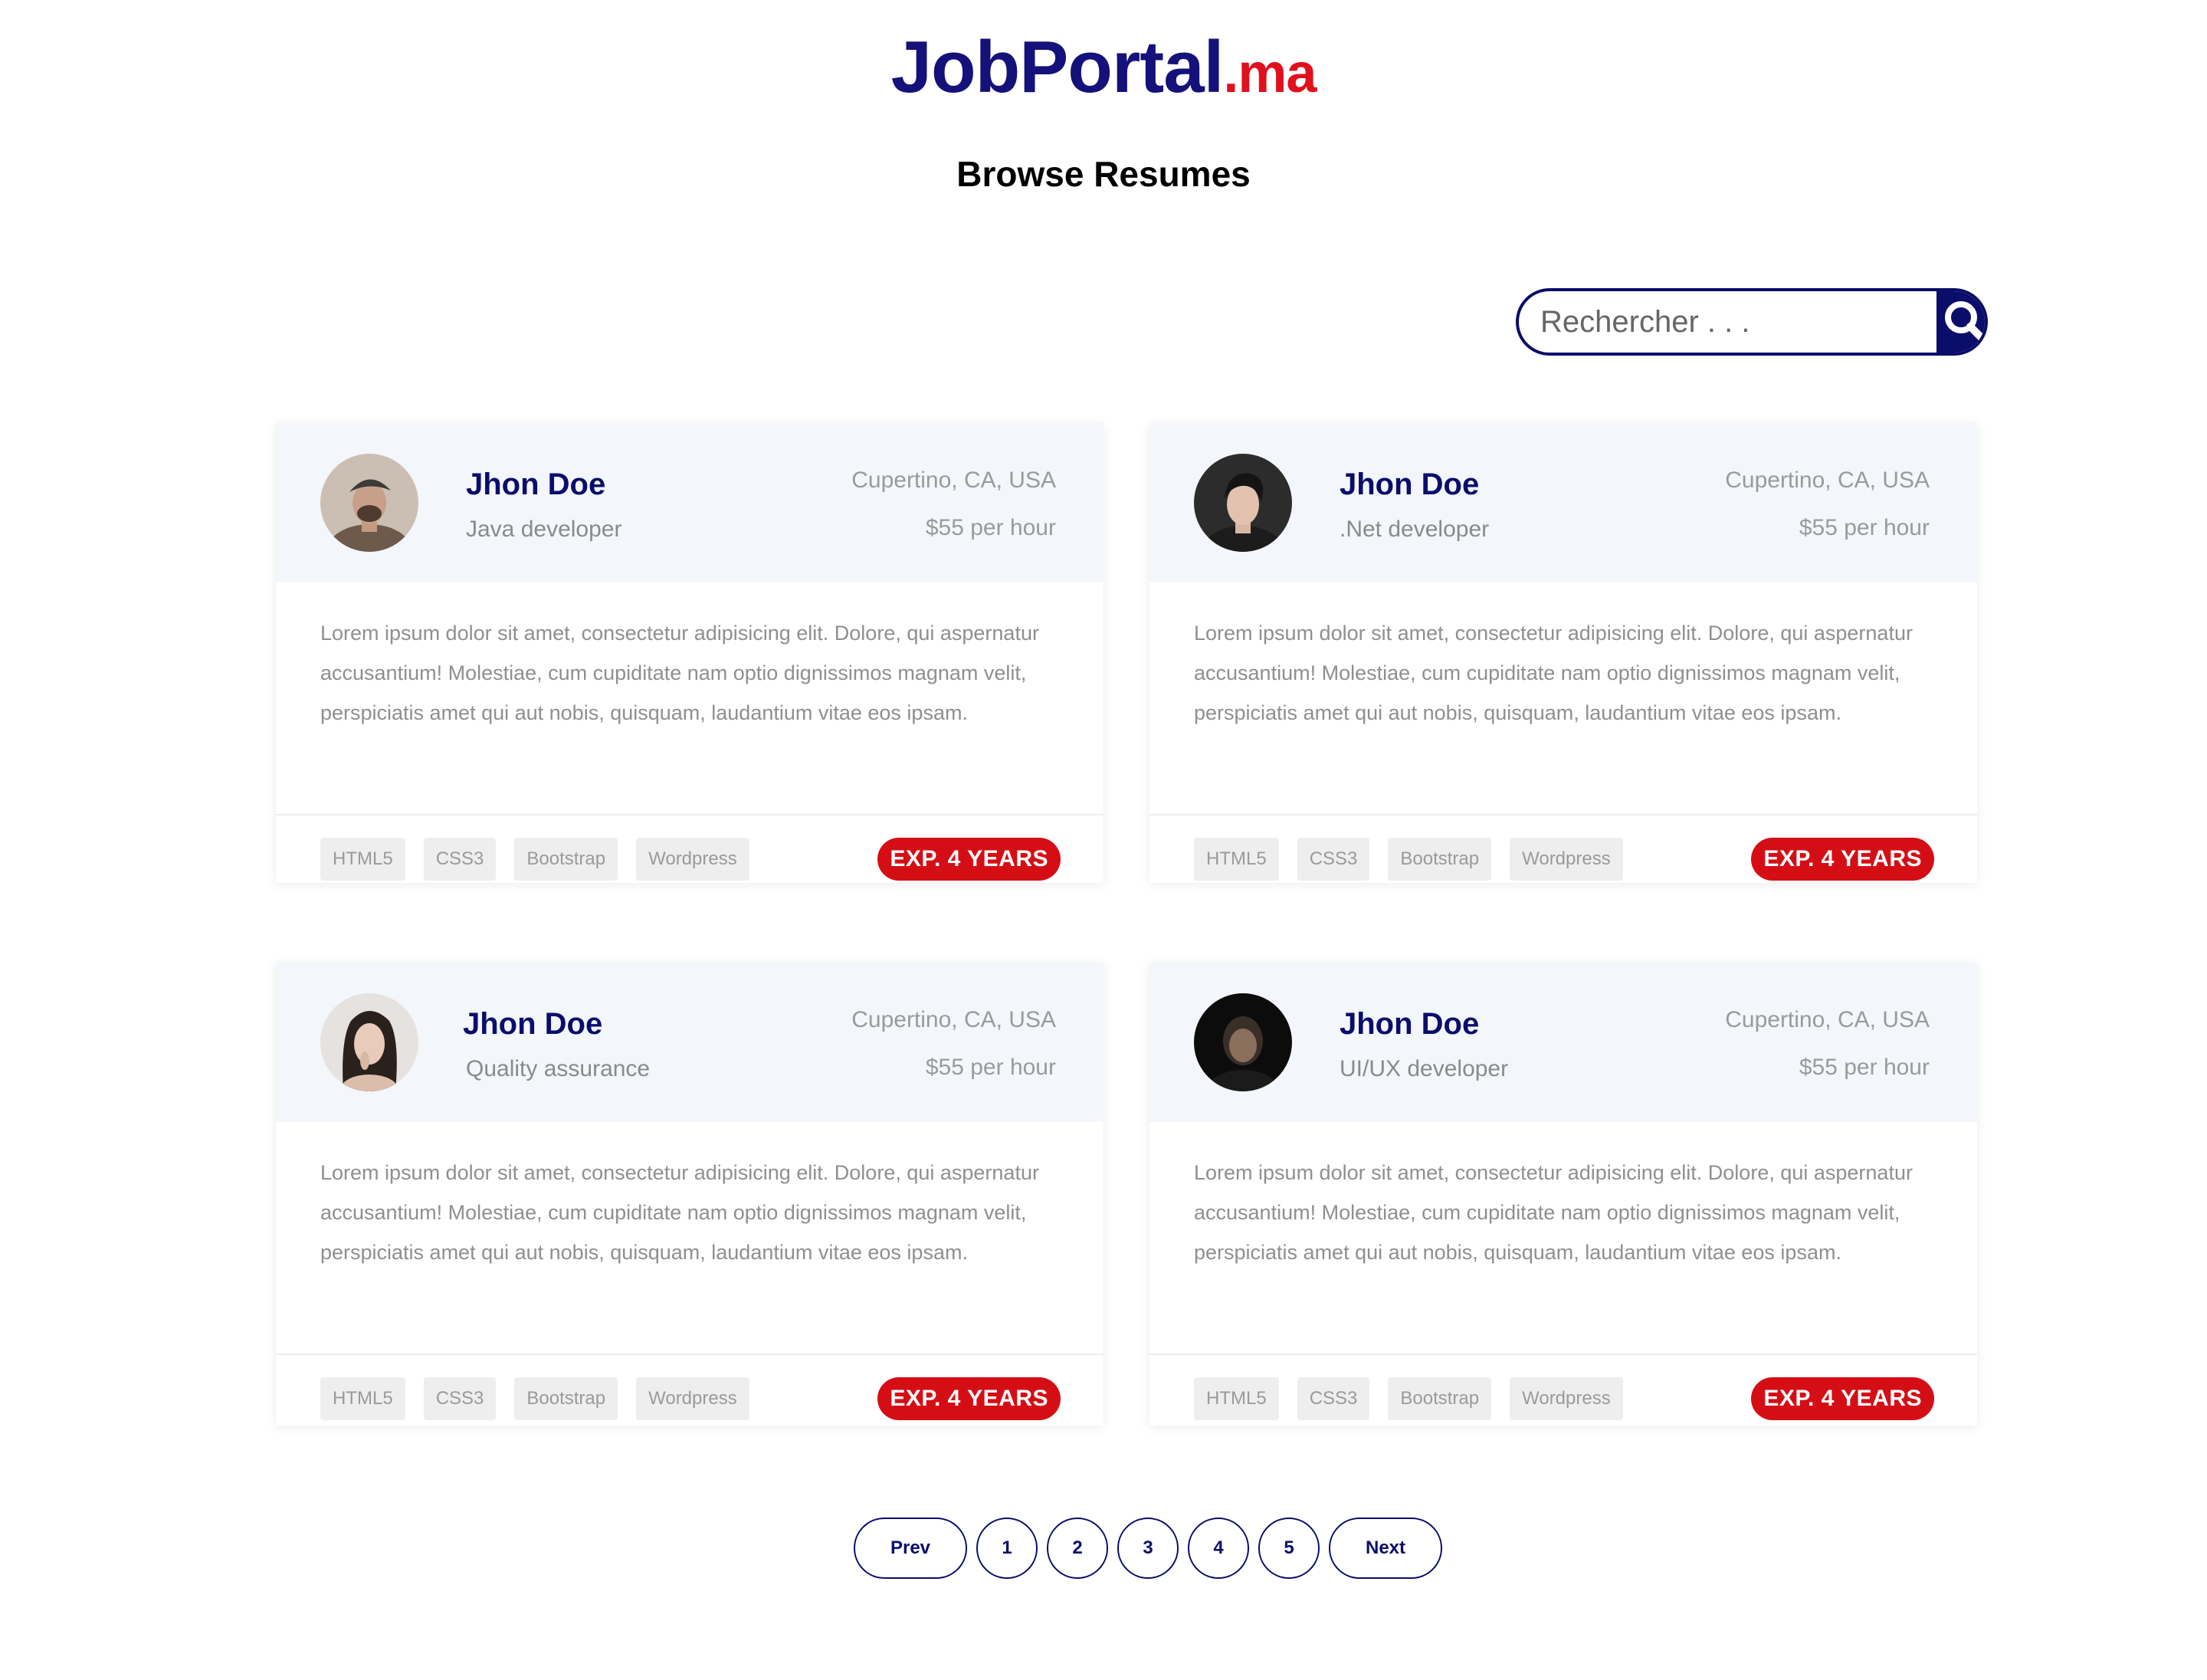  What do you see at coordinates (1077, 1548) in the screenshot?
I see `page-button-2: 2` at bounding box center [1077, 1548].